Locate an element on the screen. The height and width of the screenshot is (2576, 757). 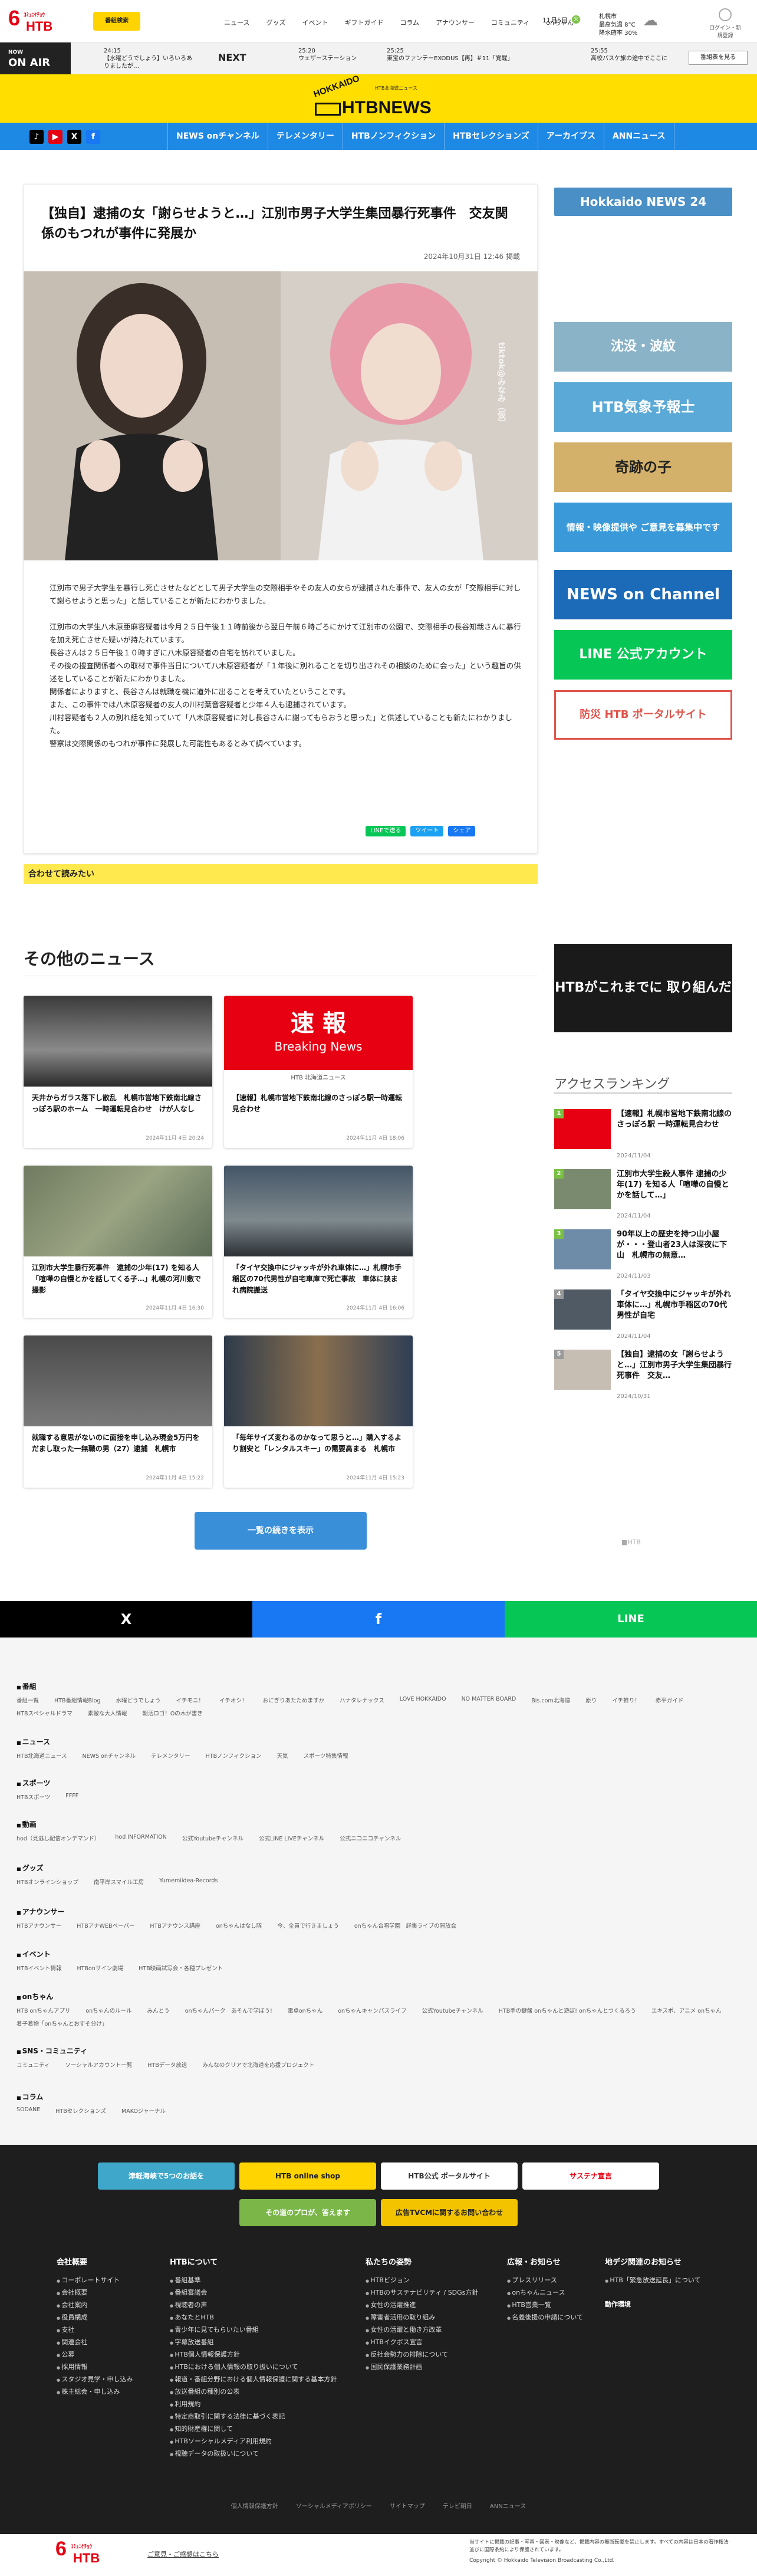
footer-link: プレスリリース is located at coordinates (551, 2281).